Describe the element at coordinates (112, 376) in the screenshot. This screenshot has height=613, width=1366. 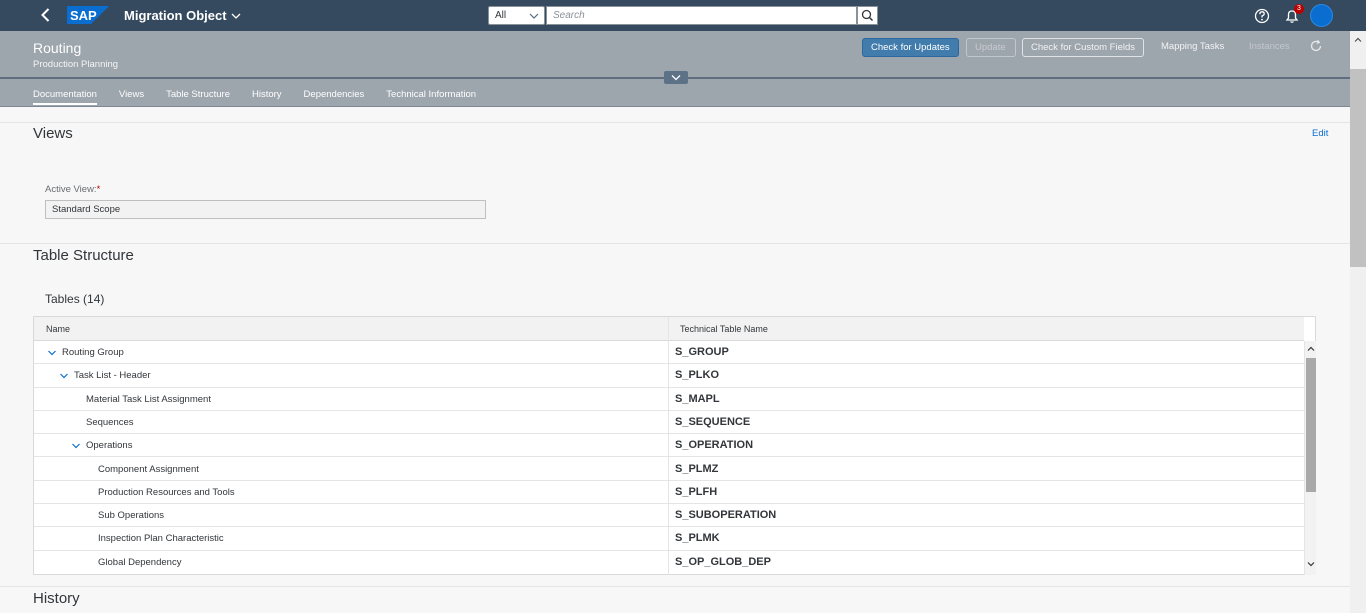
I see `row-name: Task List - Header` at that location.